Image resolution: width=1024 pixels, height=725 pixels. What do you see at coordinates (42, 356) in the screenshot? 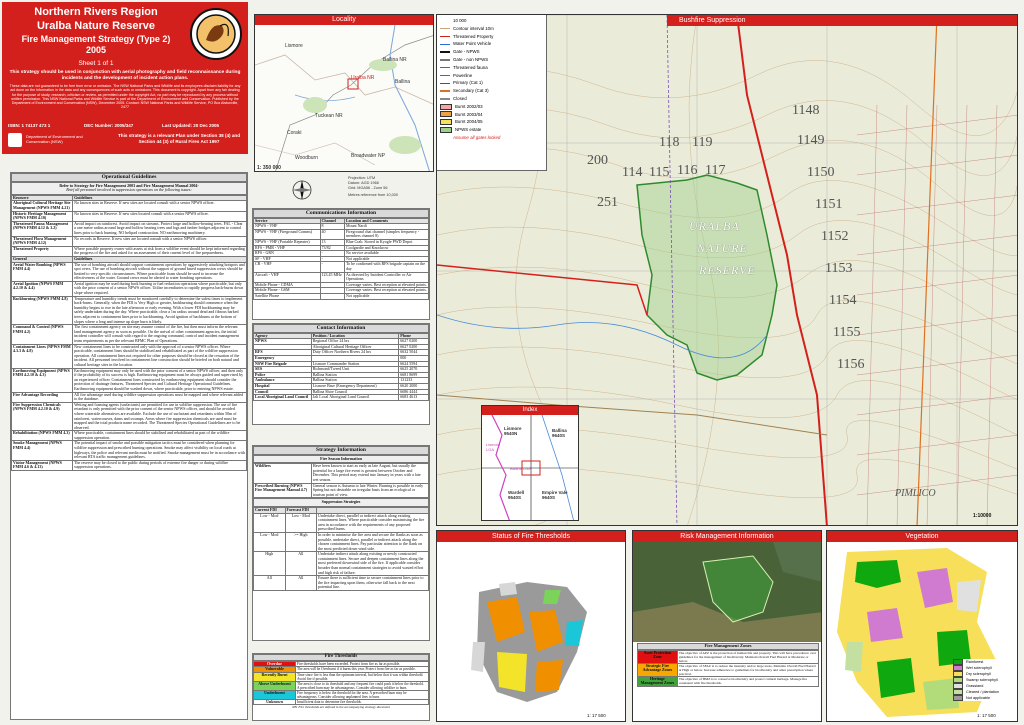
I see `og-general-resource: Containment Lines (NPWS FMM 4.3.3 & 4.8)` at bounding box center [42, 356].